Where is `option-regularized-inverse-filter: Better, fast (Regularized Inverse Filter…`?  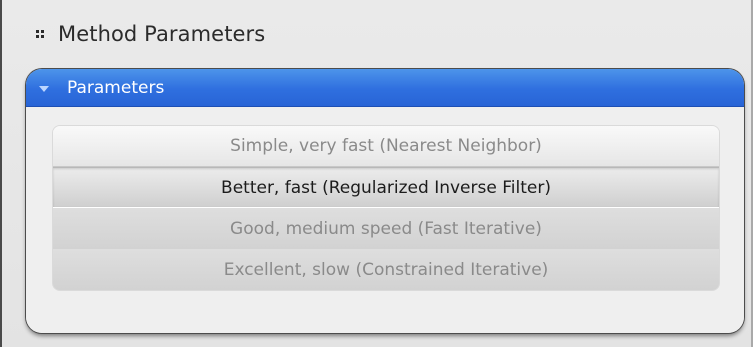 option-regularized-inverse-filter: Better, fast (Regularized Inverse Filter… is located at coordinates (386, 187).